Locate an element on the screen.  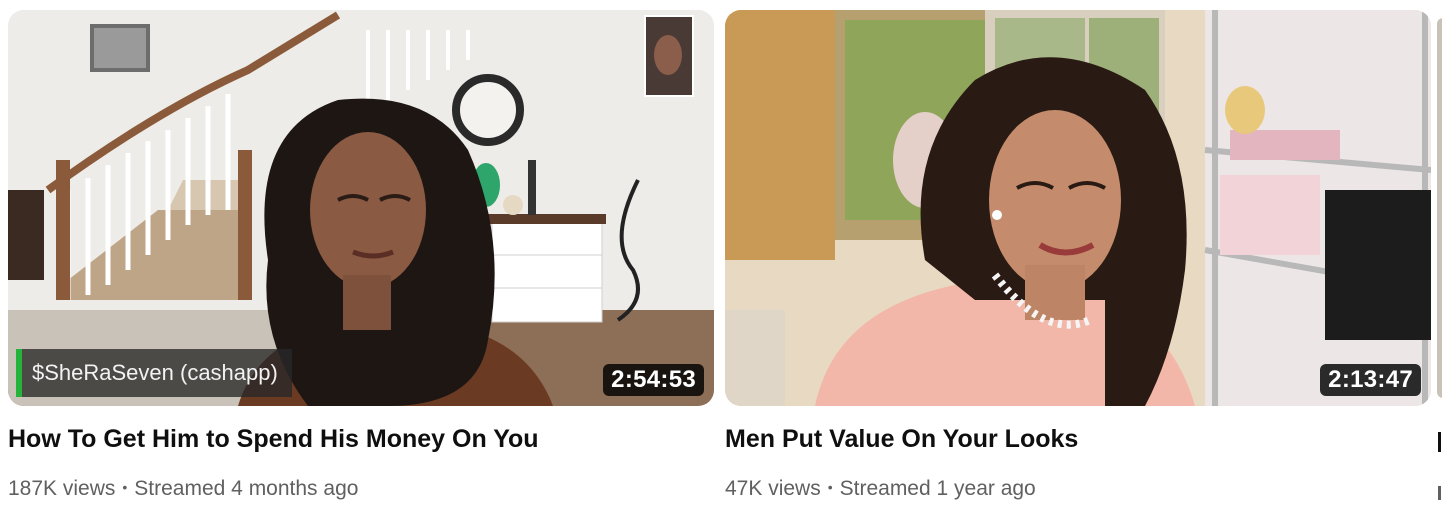
video-meta: 187K views • Streamed 4 months ago is located at coordinates (361, 488).